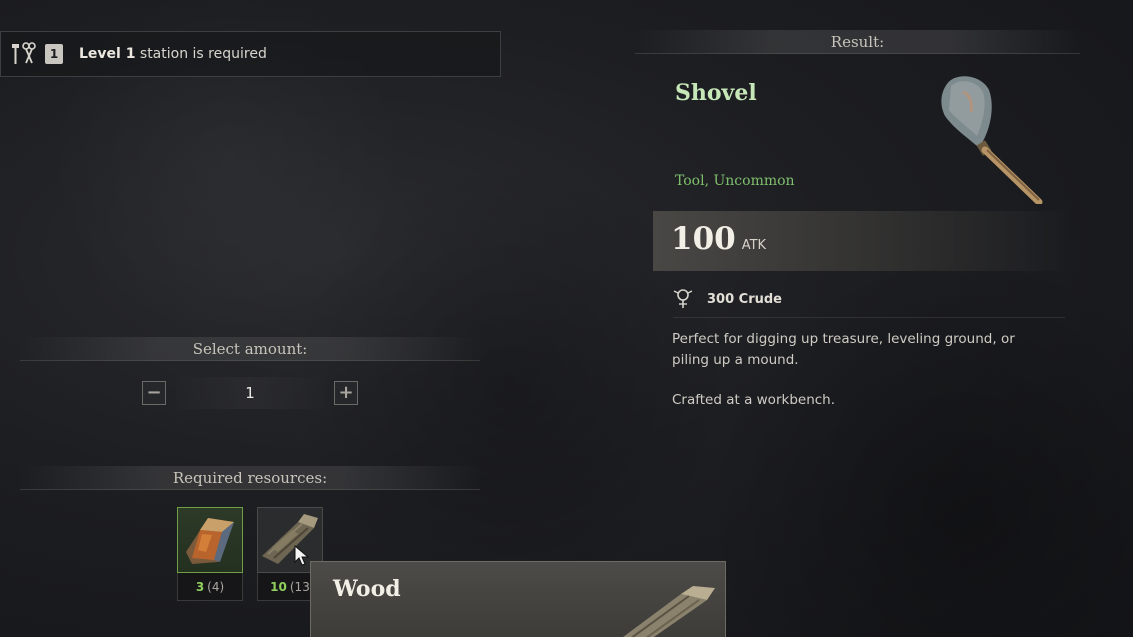  What do you see at coordinates (250, 478) in the screenshot?
I see `required-resources-header: Required resources:` at bounding box center [250, 478].